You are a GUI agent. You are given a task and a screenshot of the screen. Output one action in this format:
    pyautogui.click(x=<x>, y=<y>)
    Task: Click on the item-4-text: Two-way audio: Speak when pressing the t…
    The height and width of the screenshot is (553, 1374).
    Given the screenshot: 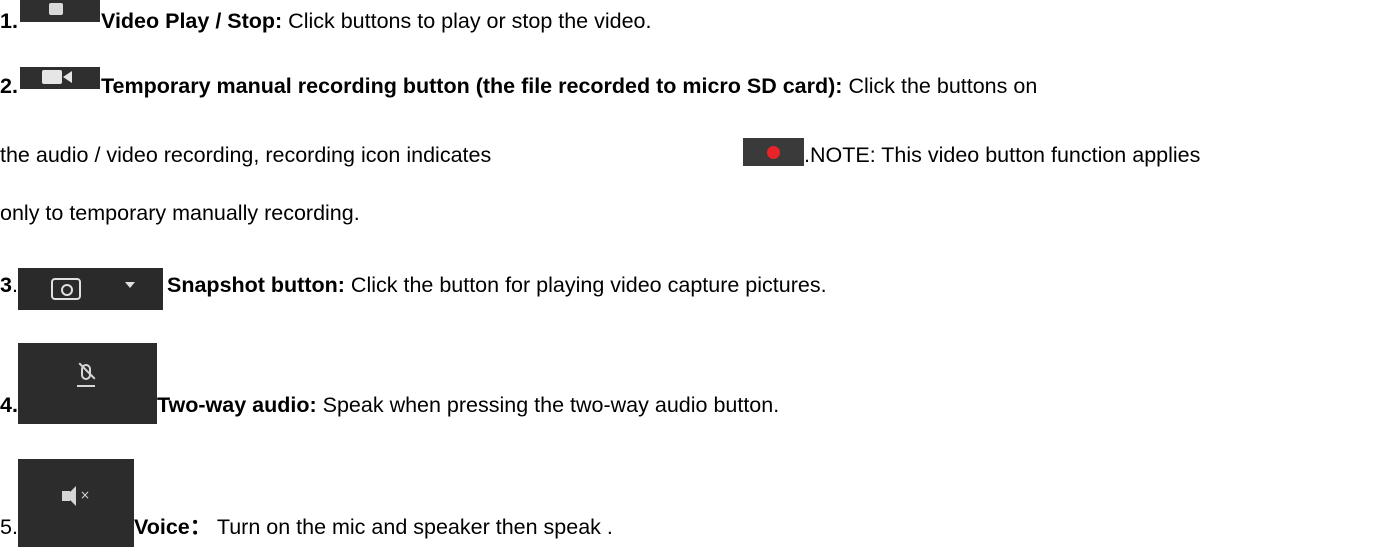 What is the action you would take?
    pyautogui.click(x=468, y=405)
    